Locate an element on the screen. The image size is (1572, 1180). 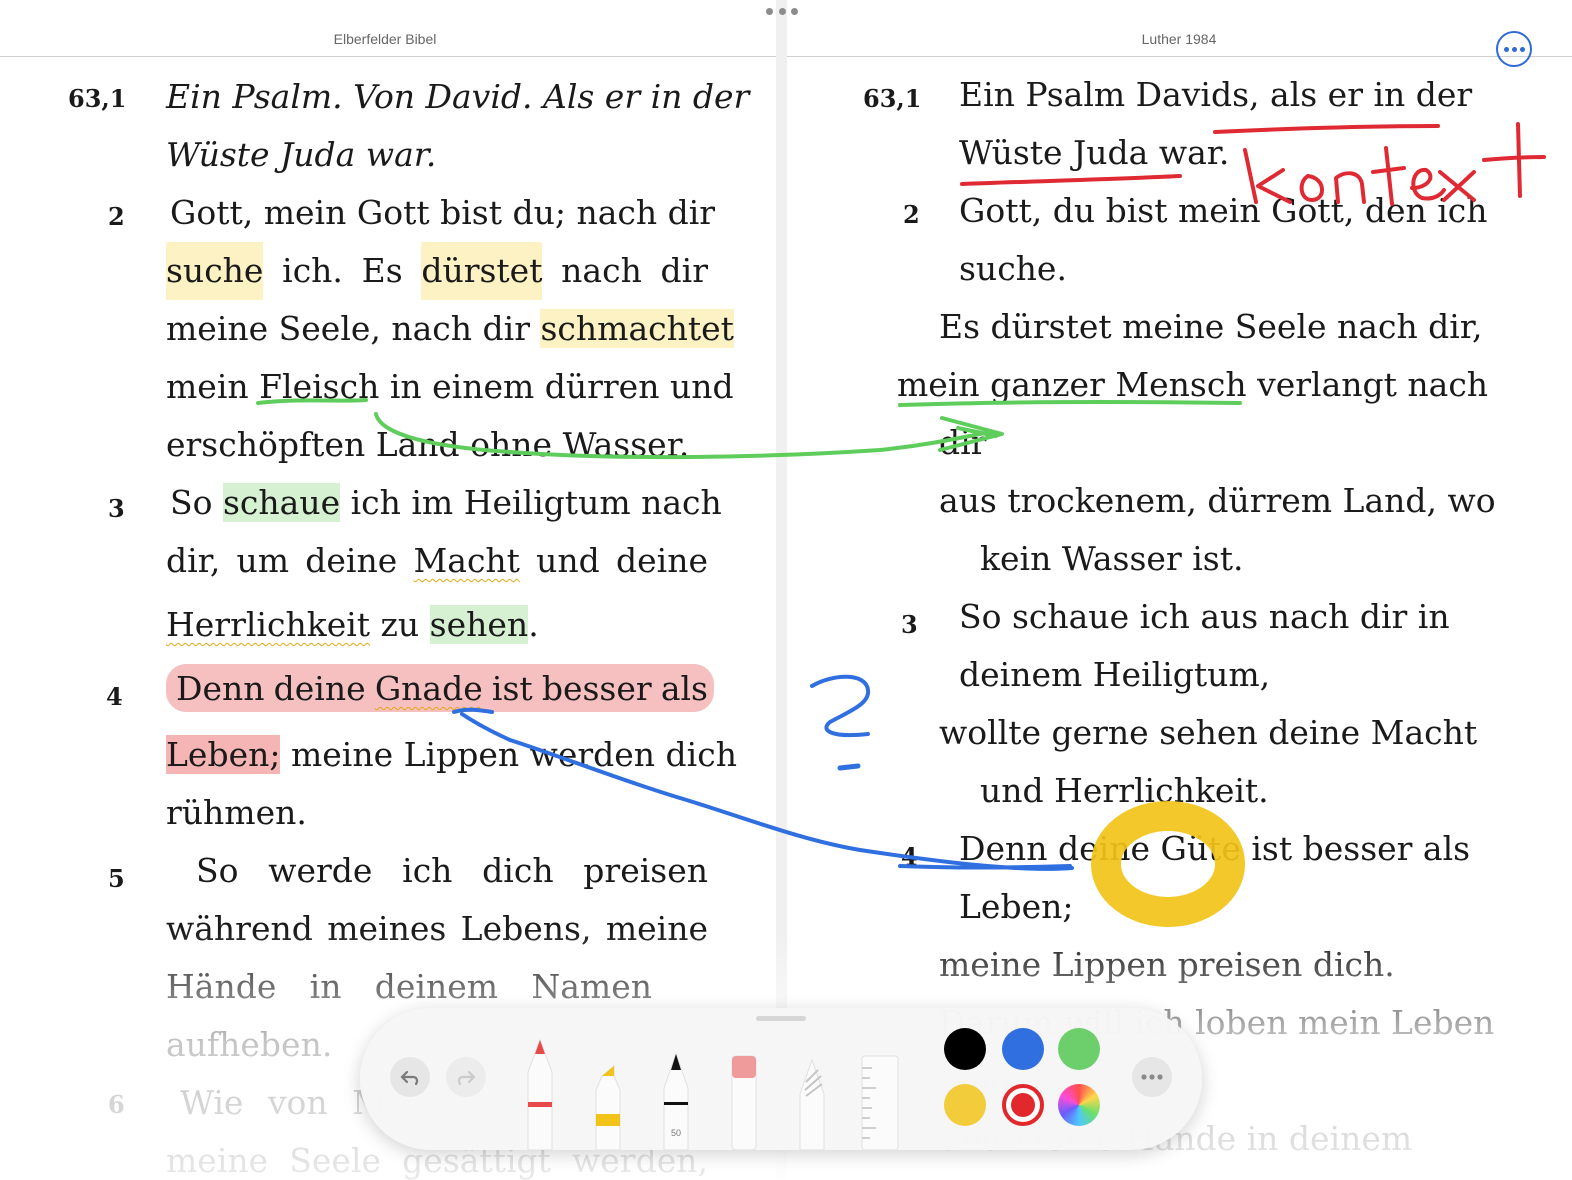
selected-color-dot is located at coordinates (1023, 1105).